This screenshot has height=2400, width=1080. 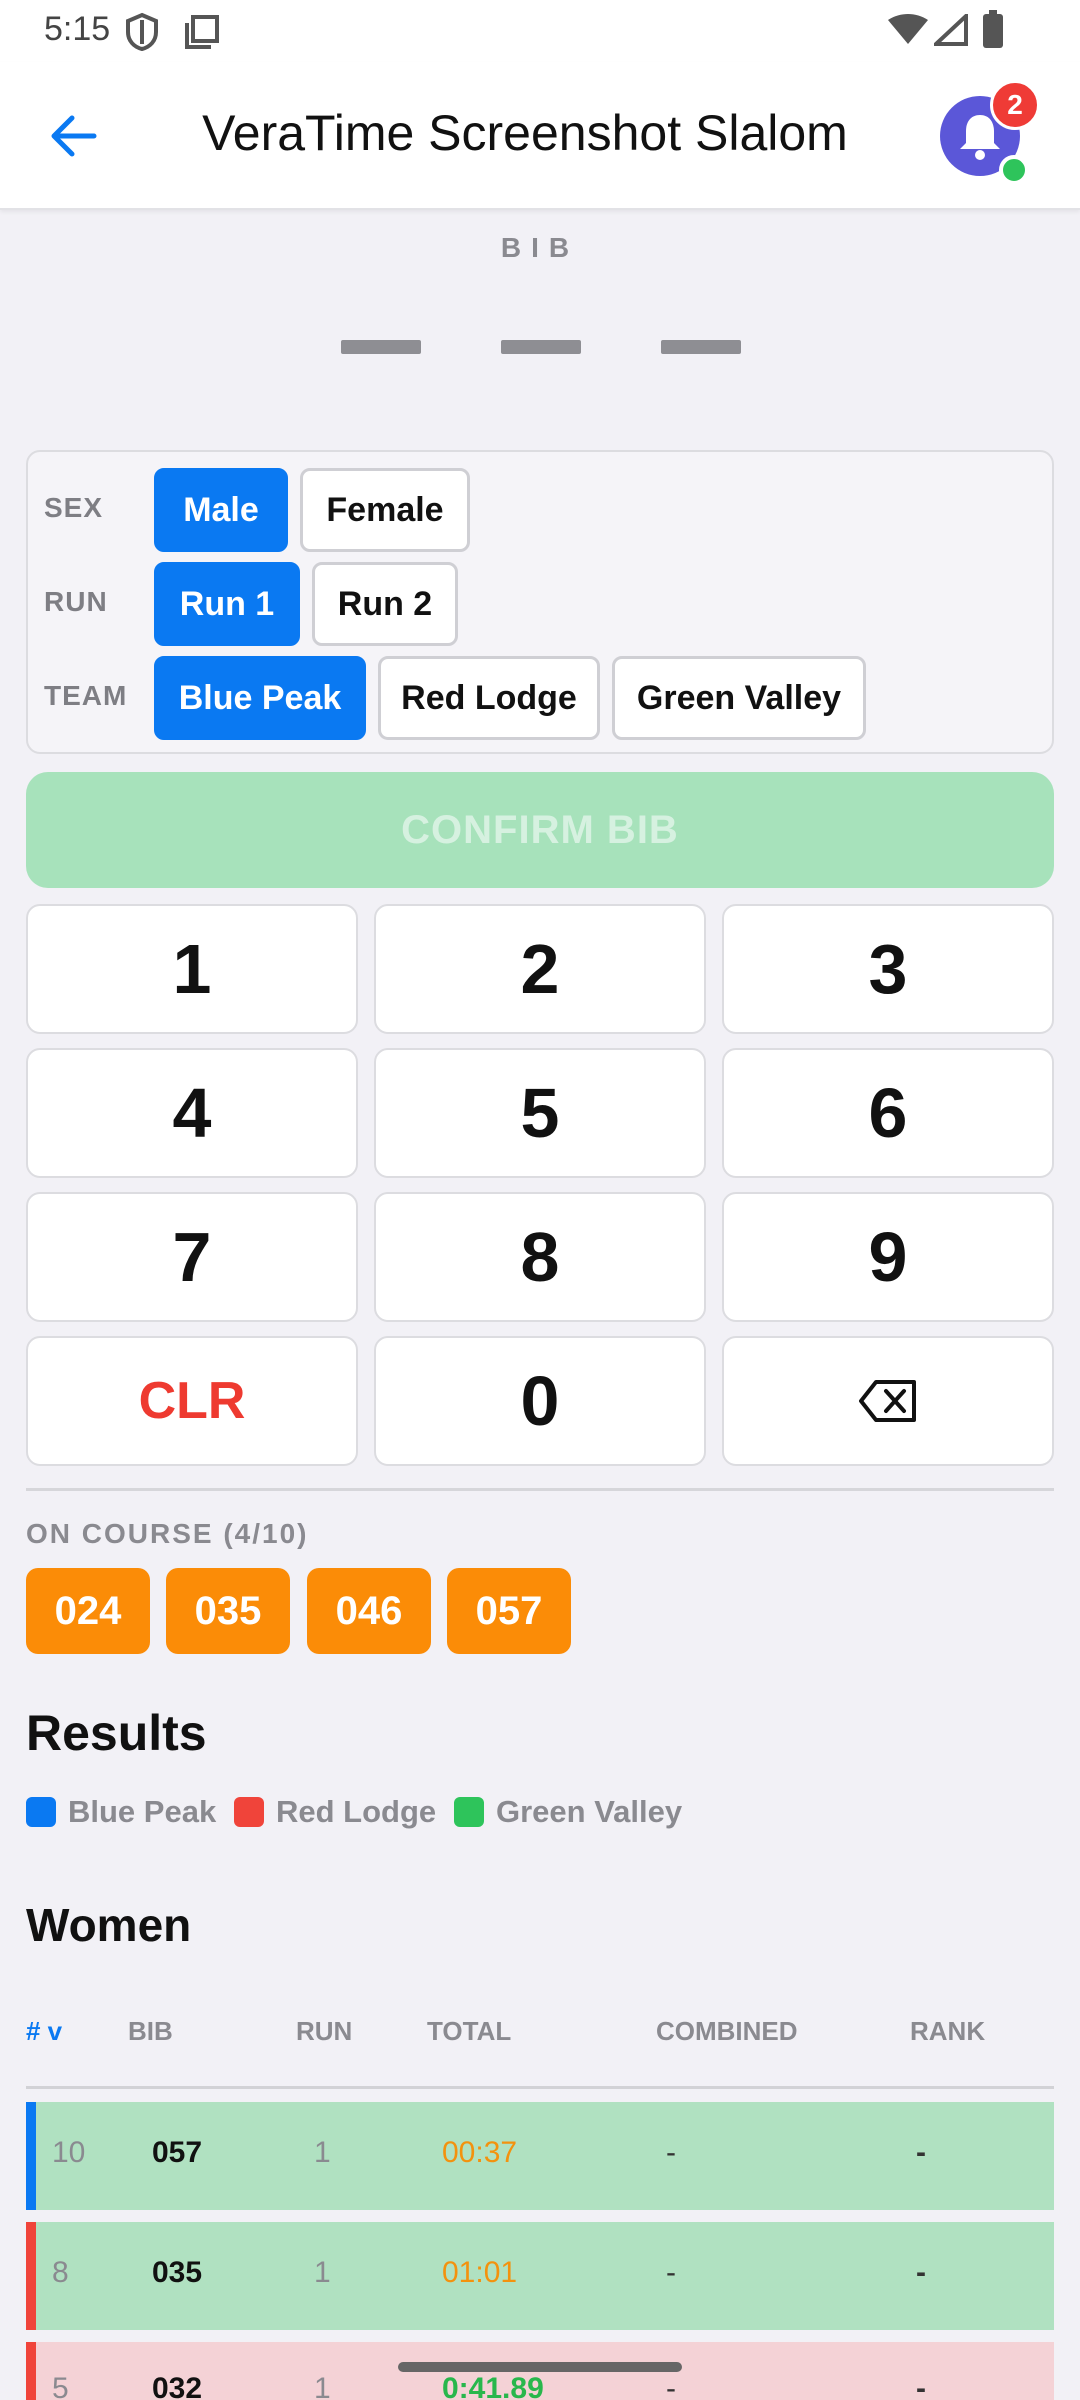 What do you see at coordinates (260, 698) in the screenshot?
I see `chip-blue-peak: Blue Peak` at bounding box center [260, 698].